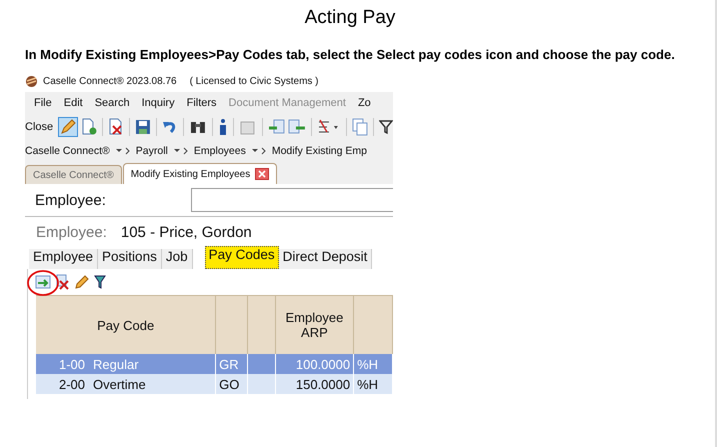  What do you see at coordinates (200, 173) in the screenshot?
I see `document-tab: Modify Existing Employees` at bounding box center [200, 173].